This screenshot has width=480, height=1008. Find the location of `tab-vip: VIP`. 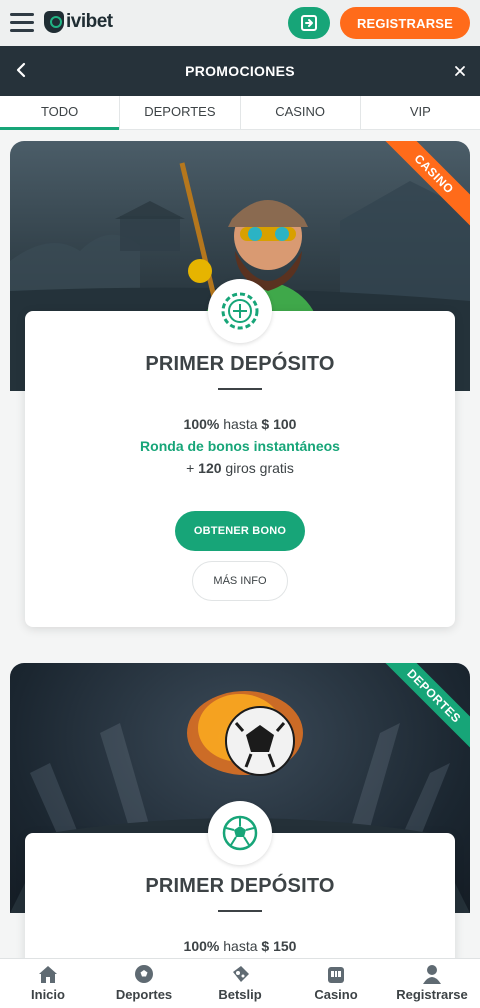

tab-vip: VIP is located at coordinates (420, 112).